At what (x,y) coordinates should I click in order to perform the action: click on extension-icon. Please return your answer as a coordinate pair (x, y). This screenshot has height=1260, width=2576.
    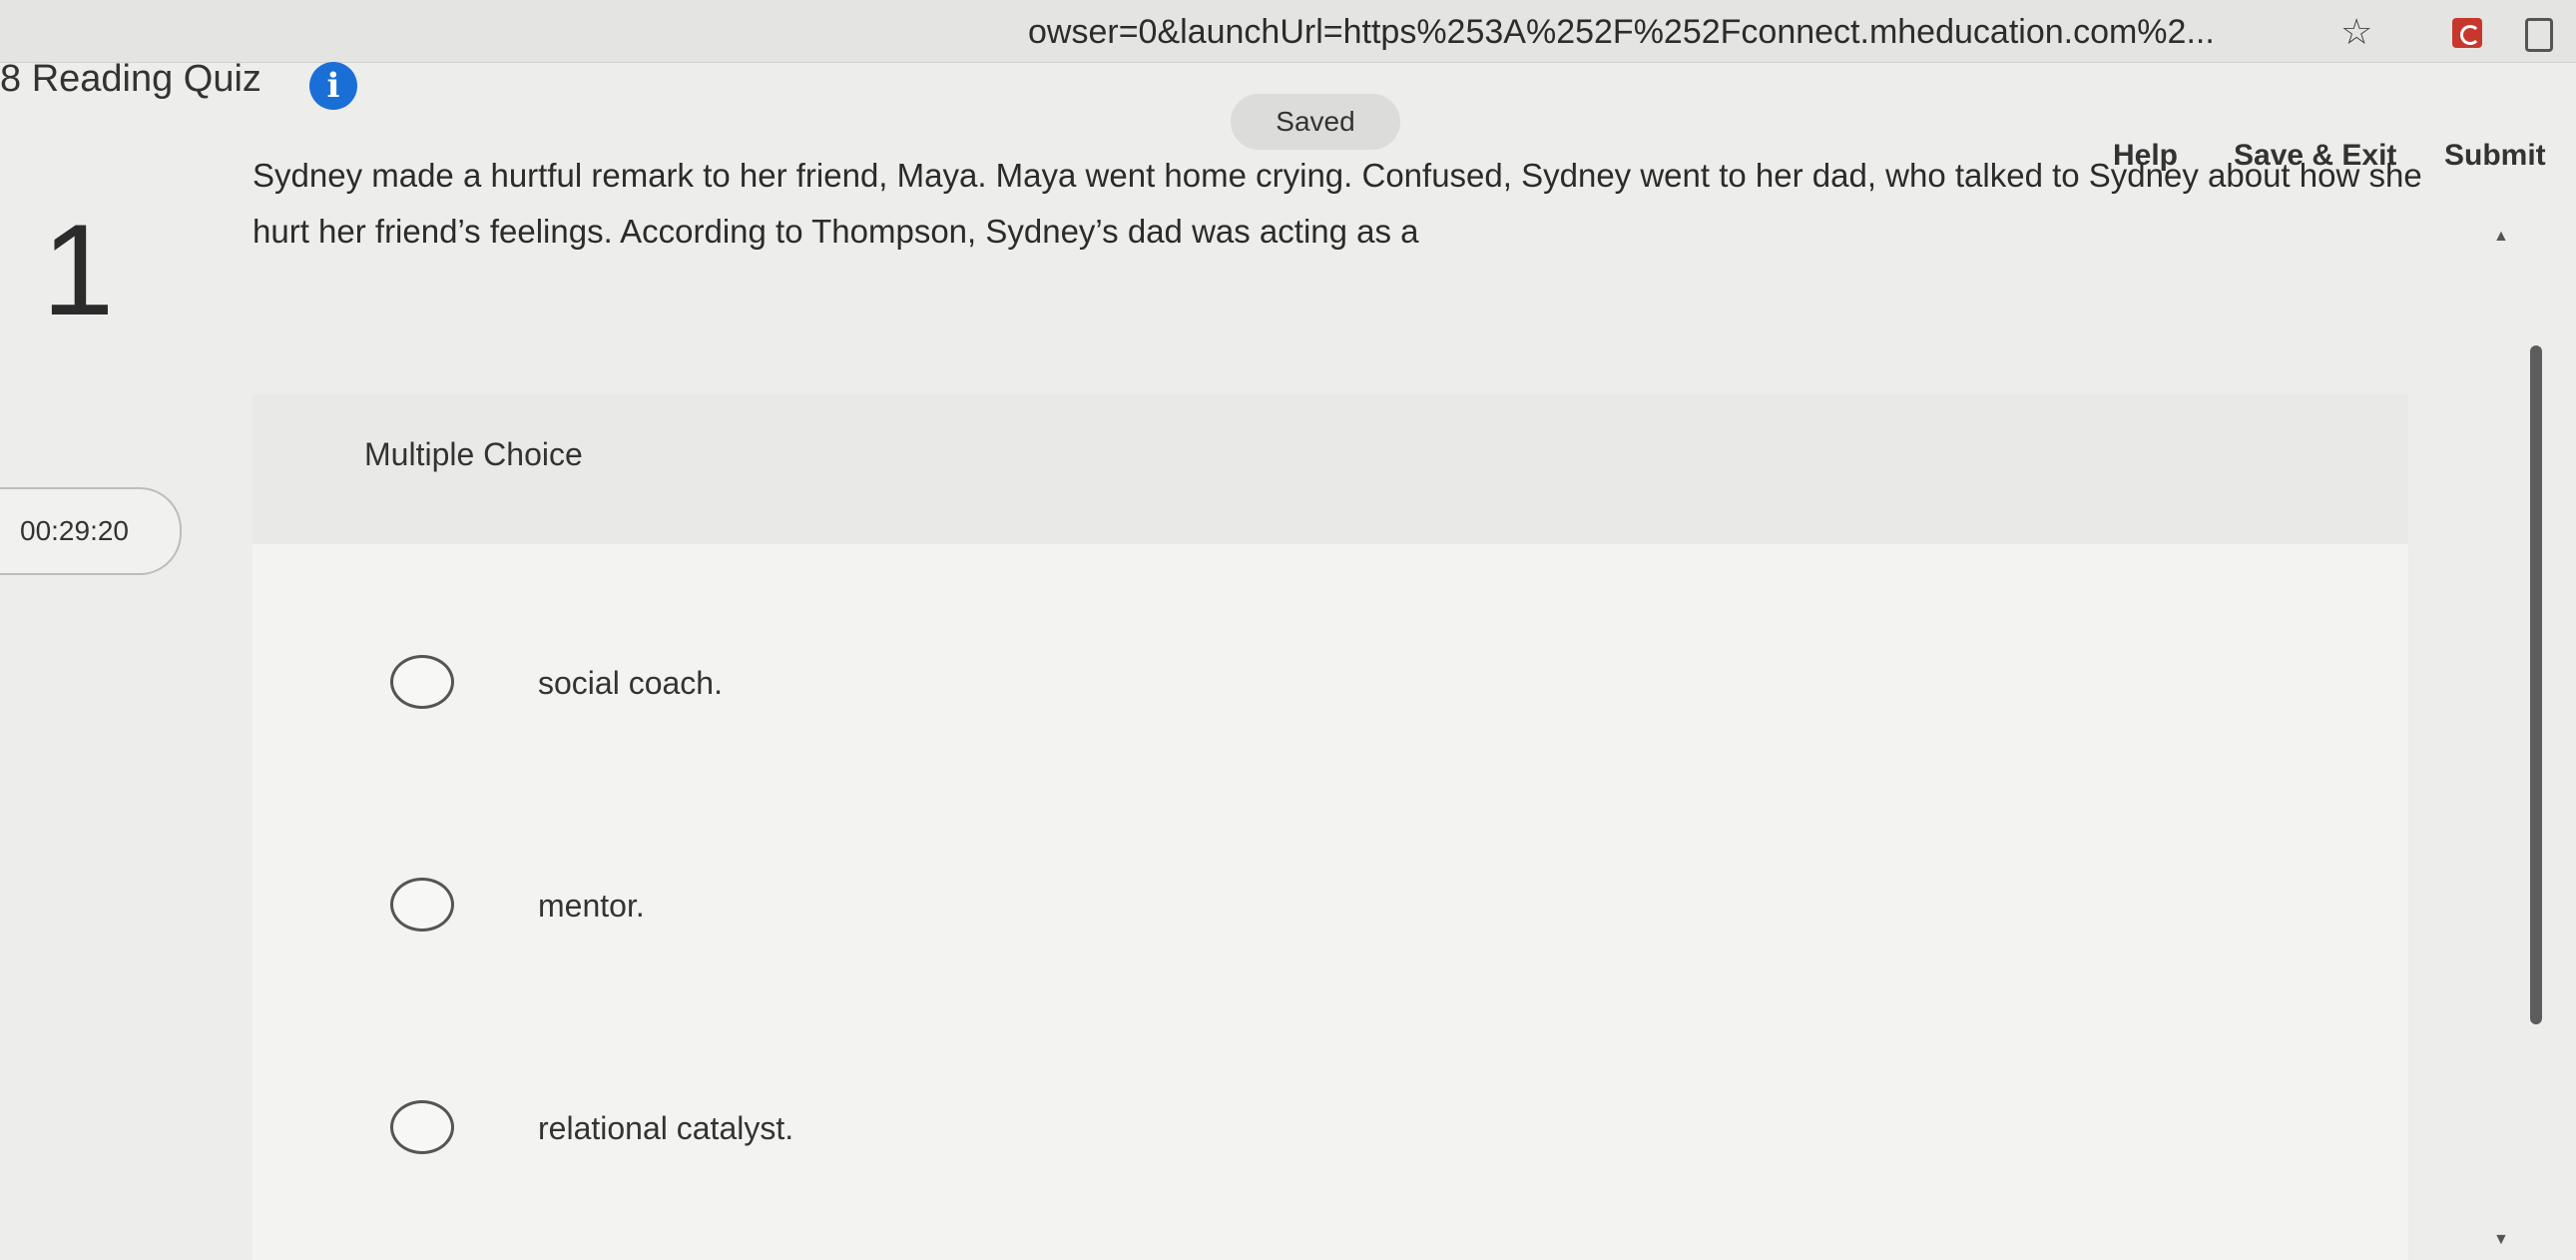
    Looking at the image, I should click on (2539, 35).